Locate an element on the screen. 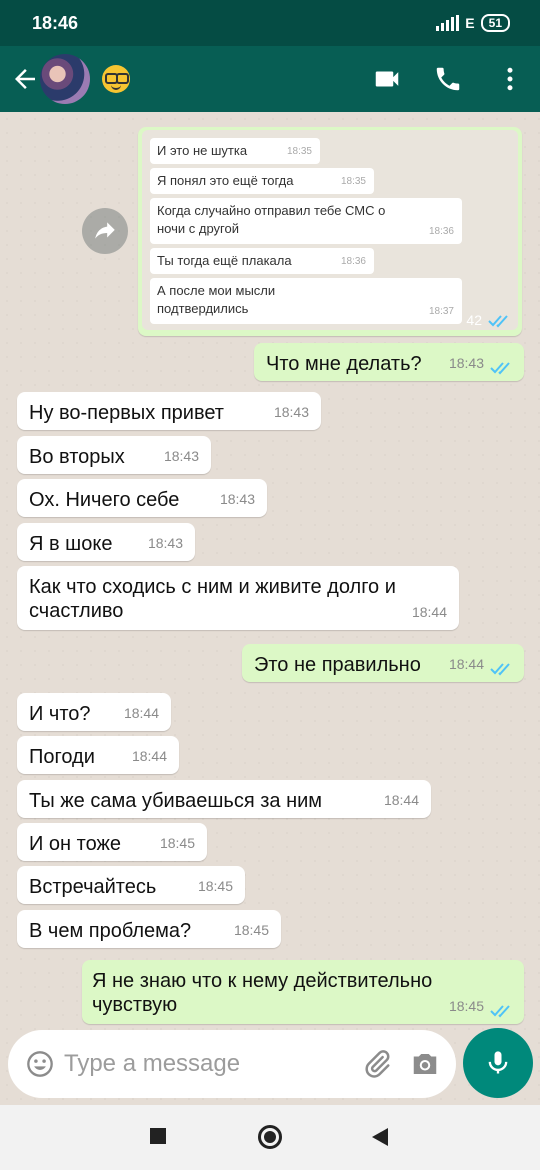  message-outgoing: Что мне делать? 18:43 is located at coordinates (389, 362).